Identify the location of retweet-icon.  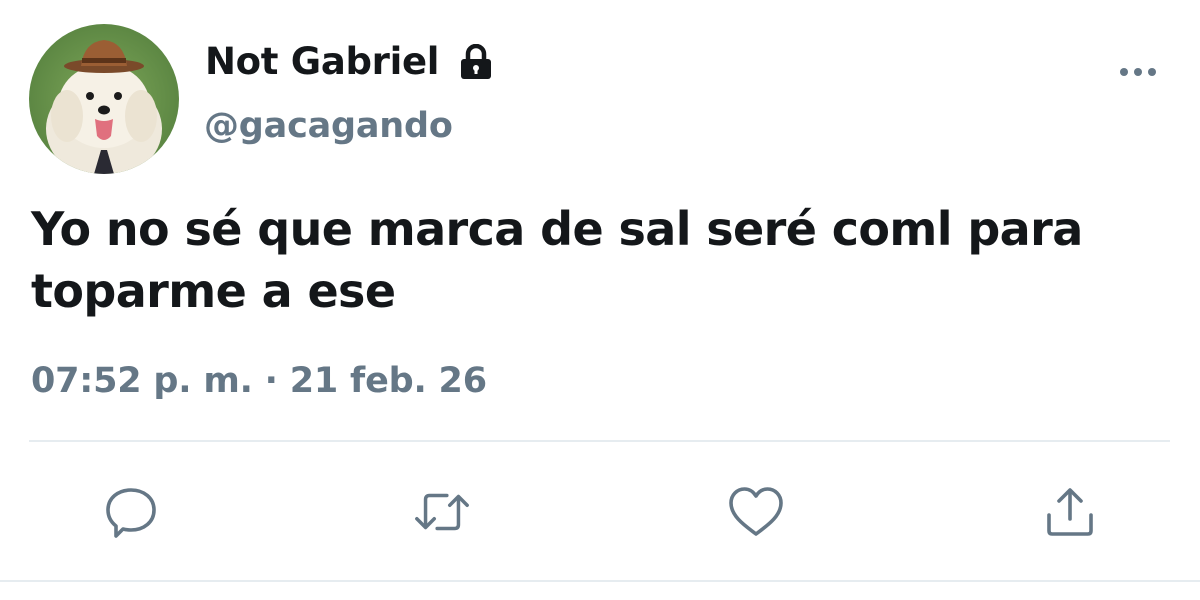
(442, 512).